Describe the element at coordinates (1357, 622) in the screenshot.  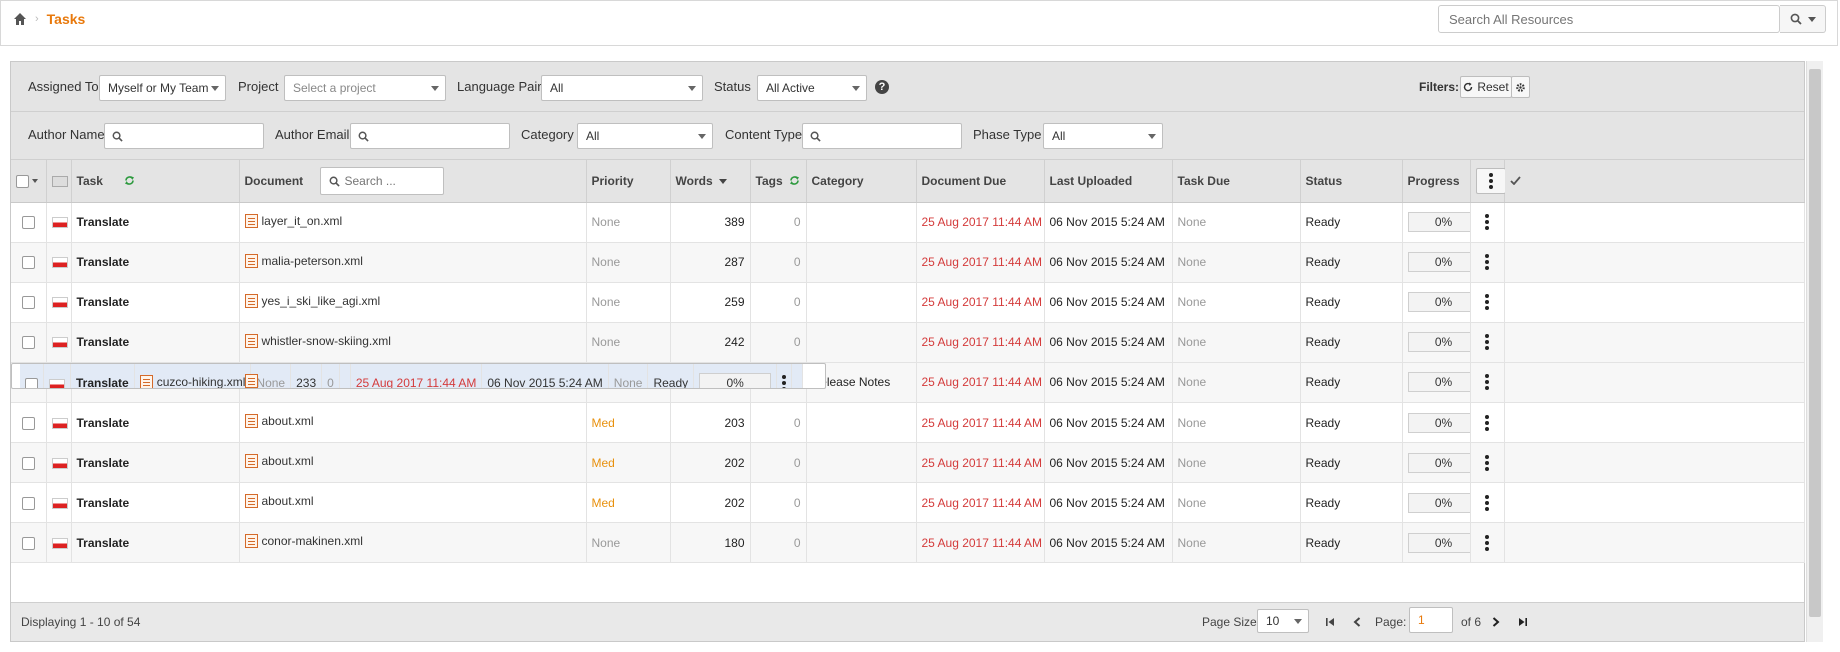
I see `prev-page-button` at that location.